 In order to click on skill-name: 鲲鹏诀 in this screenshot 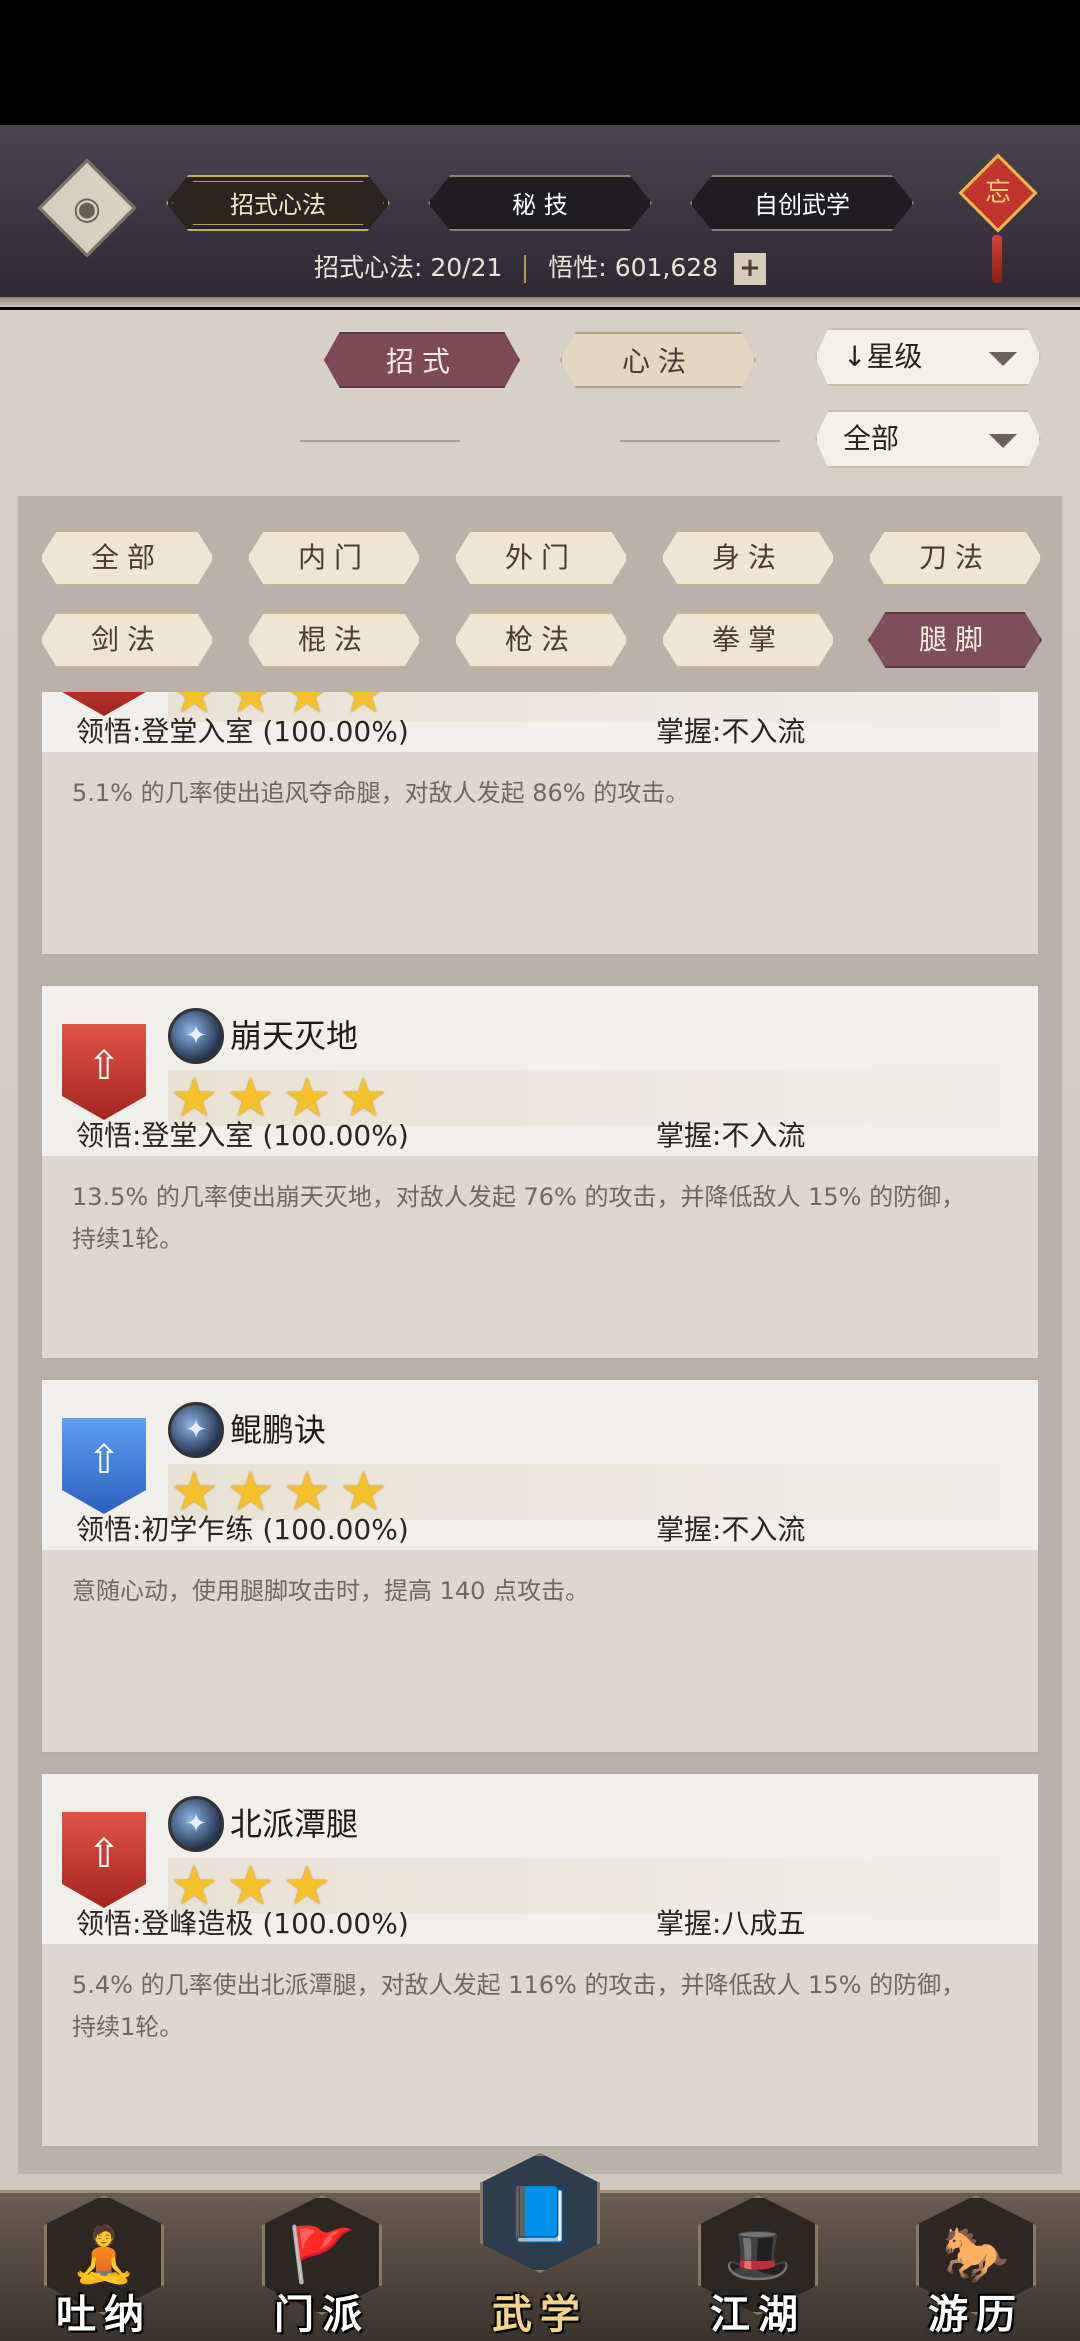, I will do `click(278, 1430)`.